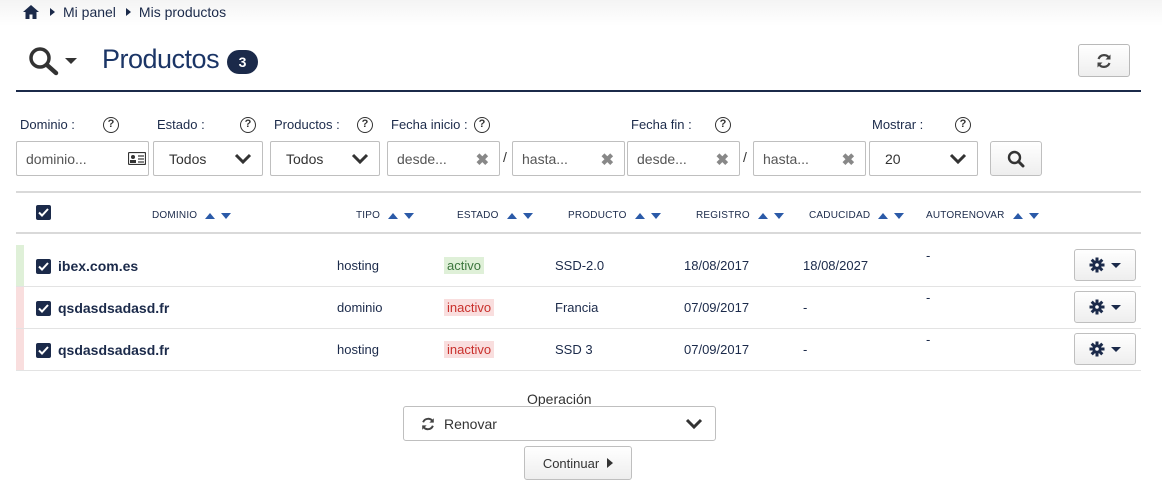 This screenshot has height=501, width=1162. I want to click on estado-select: Todos, so click(208, 158).